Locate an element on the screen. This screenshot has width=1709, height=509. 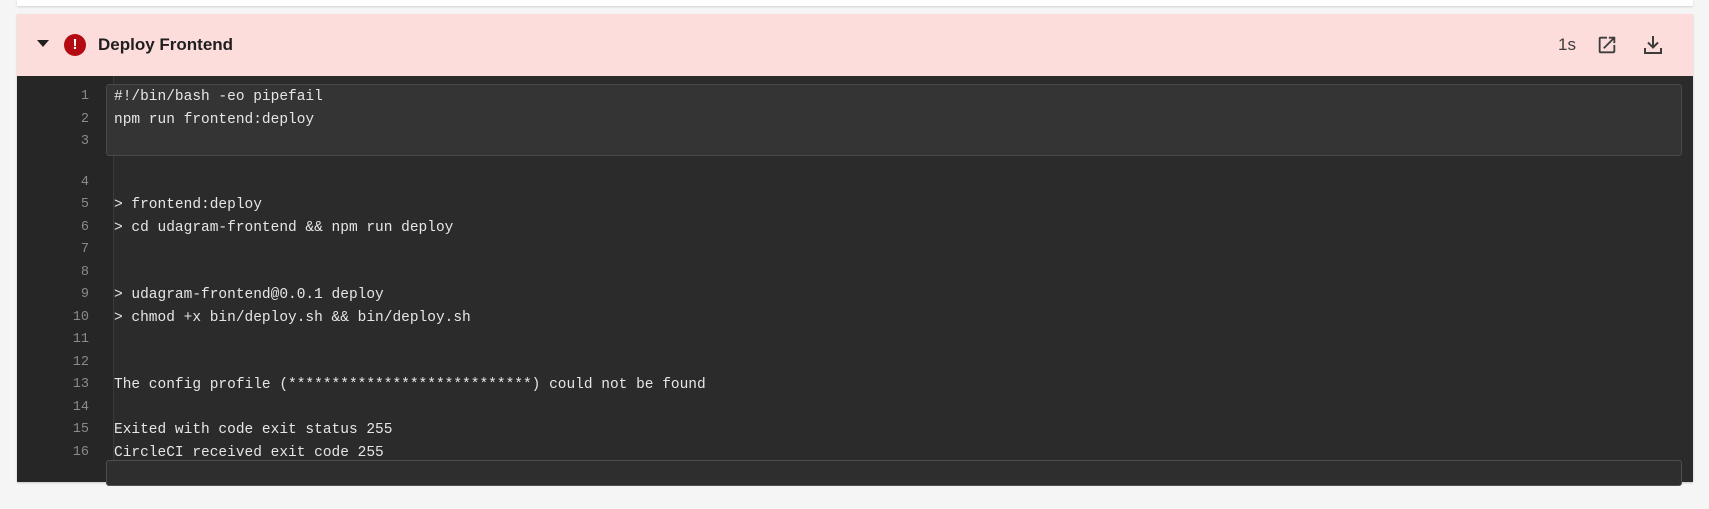
output-line: 6 > cd udagram-frontend && npm run deploy is located at coordinates (855, 228).